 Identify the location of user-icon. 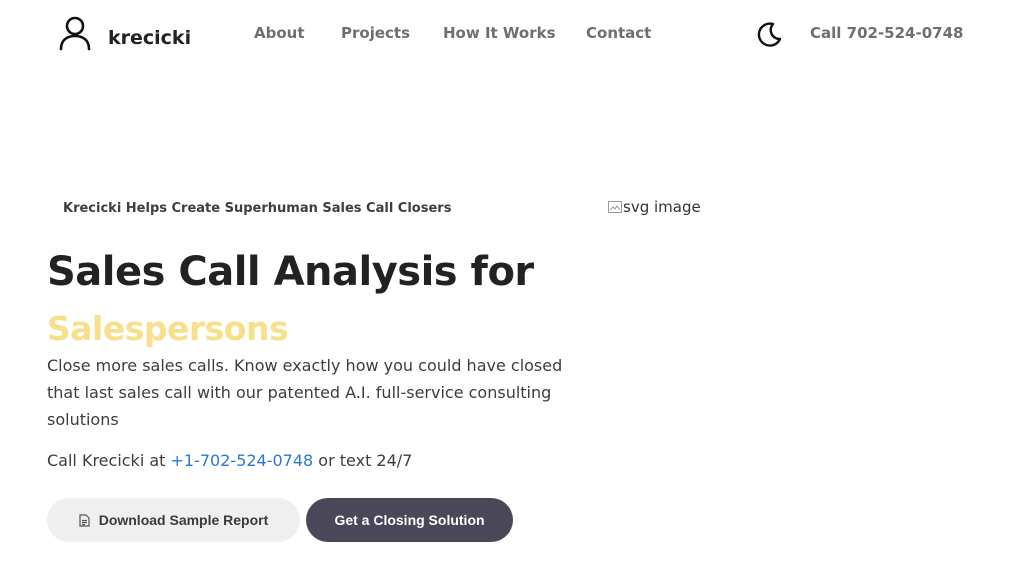
(75, 33).